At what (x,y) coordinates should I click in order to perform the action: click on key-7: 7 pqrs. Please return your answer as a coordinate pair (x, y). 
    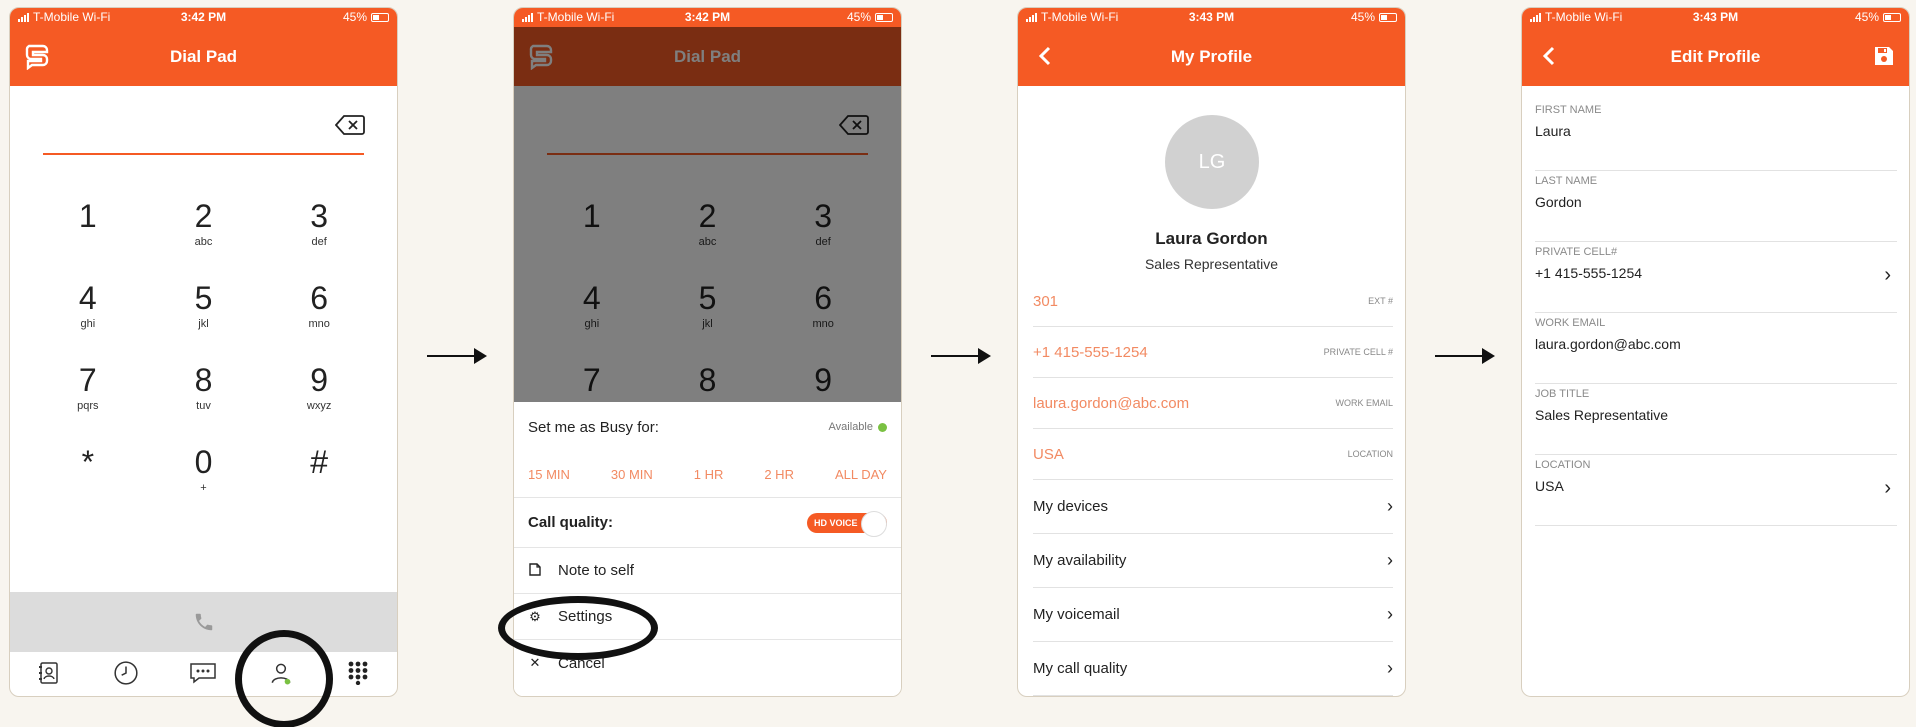
    Looking at the image, I should click on (88, 396).